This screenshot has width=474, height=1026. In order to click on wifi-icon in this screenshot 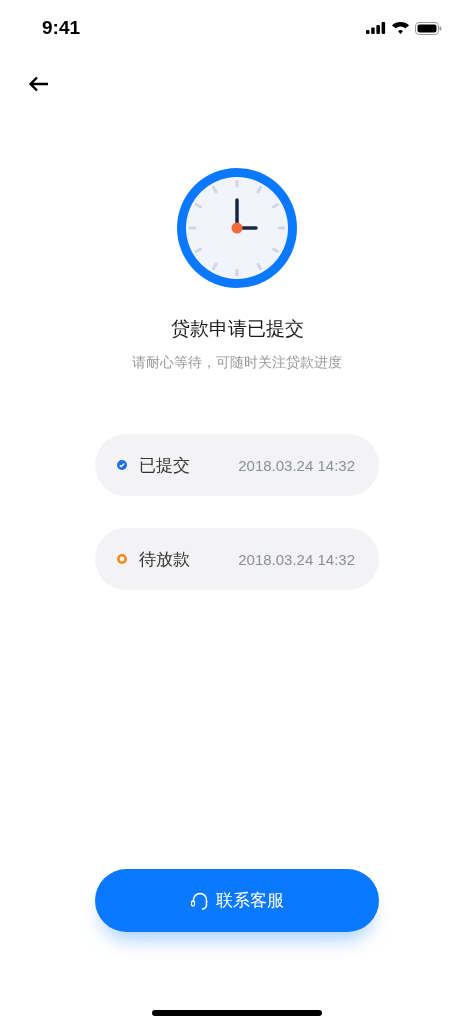, I will do `click(400, 28)`.